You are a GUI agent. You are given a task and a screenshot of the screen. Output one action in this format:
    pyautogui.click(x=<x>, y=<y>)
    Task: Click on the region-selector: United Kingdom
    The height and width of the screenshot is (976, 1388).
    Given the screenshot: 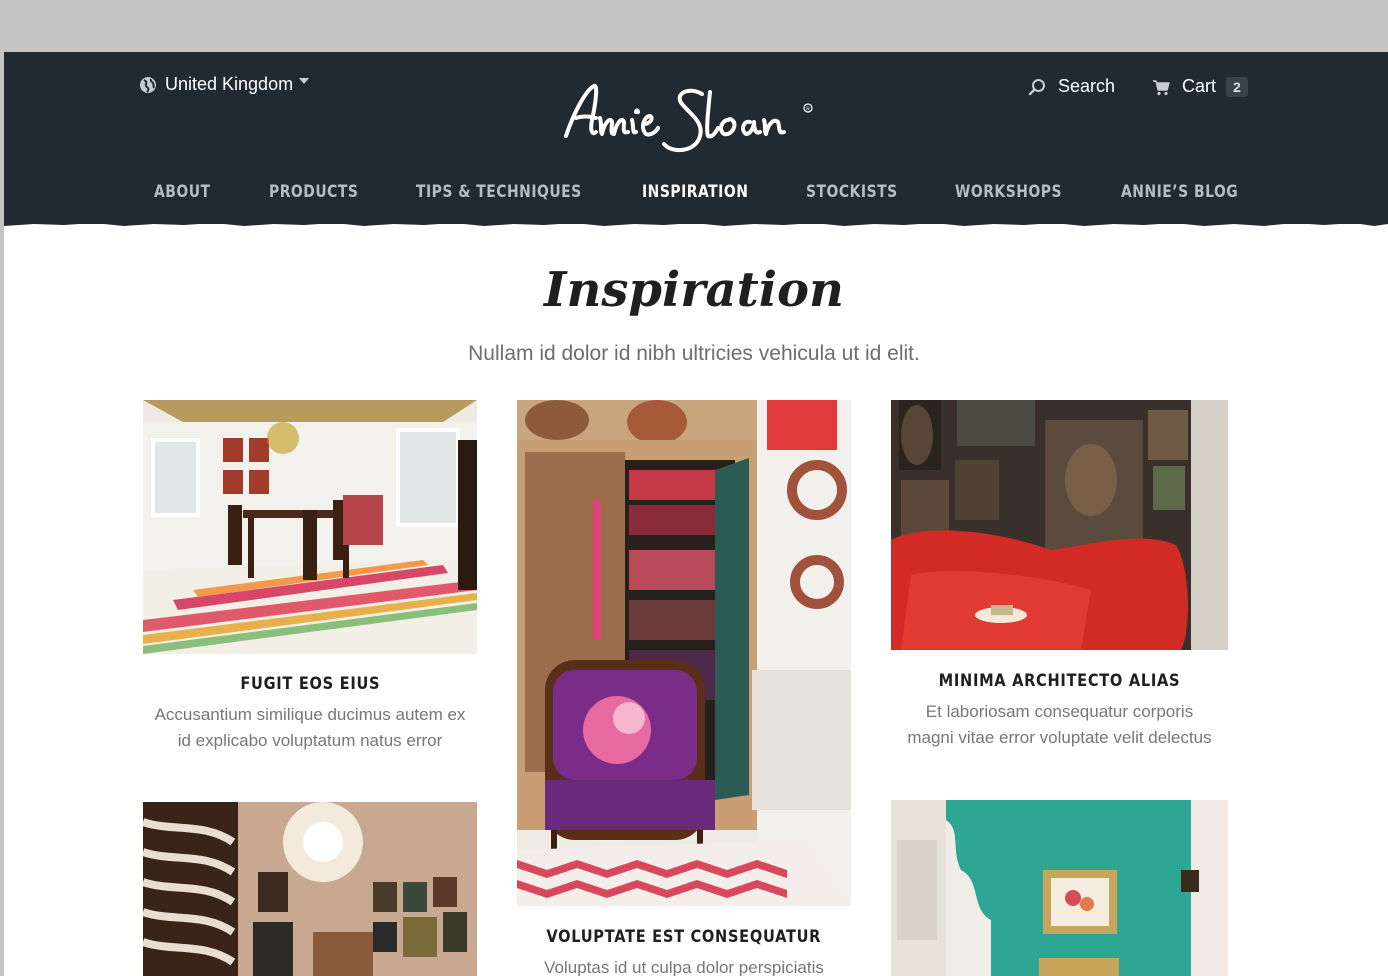 What is the action you would take?
    pyautogui.click(x=224, y=84)
    